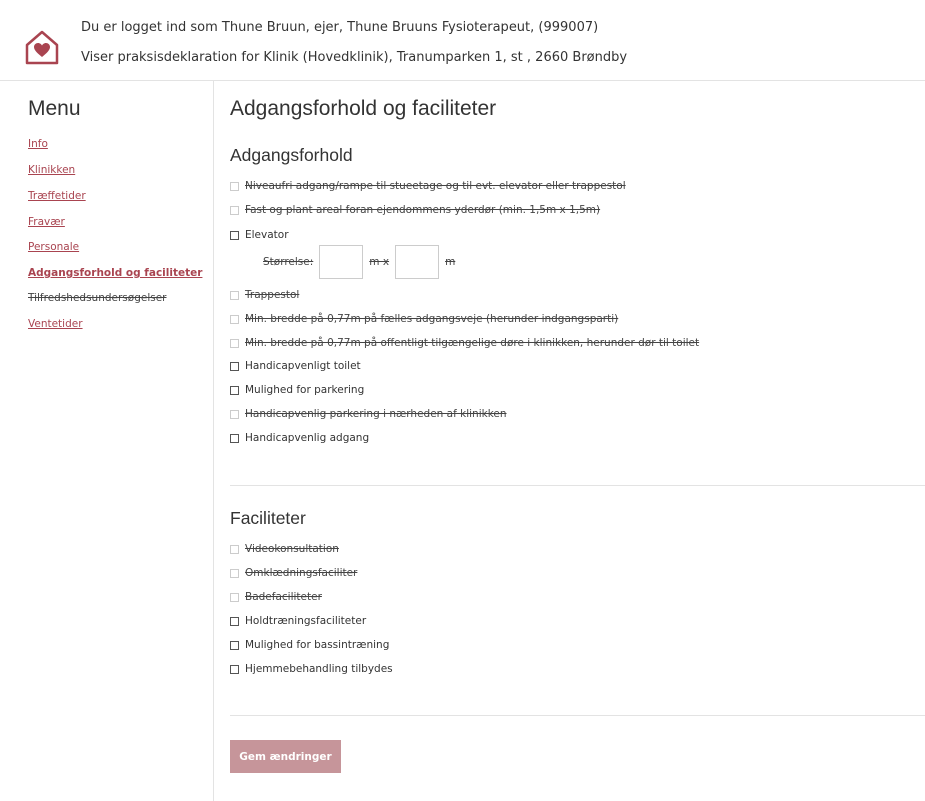 Image resolution: width=925 pixels, height=801 pixels. I want to click on size-unit-x: m x, so click(379, 262).